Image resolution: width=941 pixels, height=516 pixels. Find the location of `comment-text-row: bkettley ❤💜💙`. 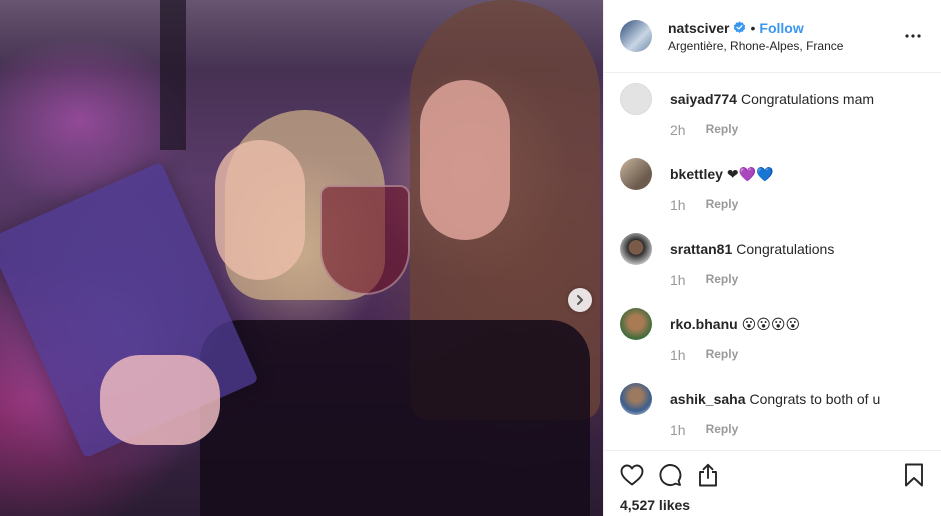

comment-text-row: bkettley ❤💜💙 is located at coordinates (797, 170).